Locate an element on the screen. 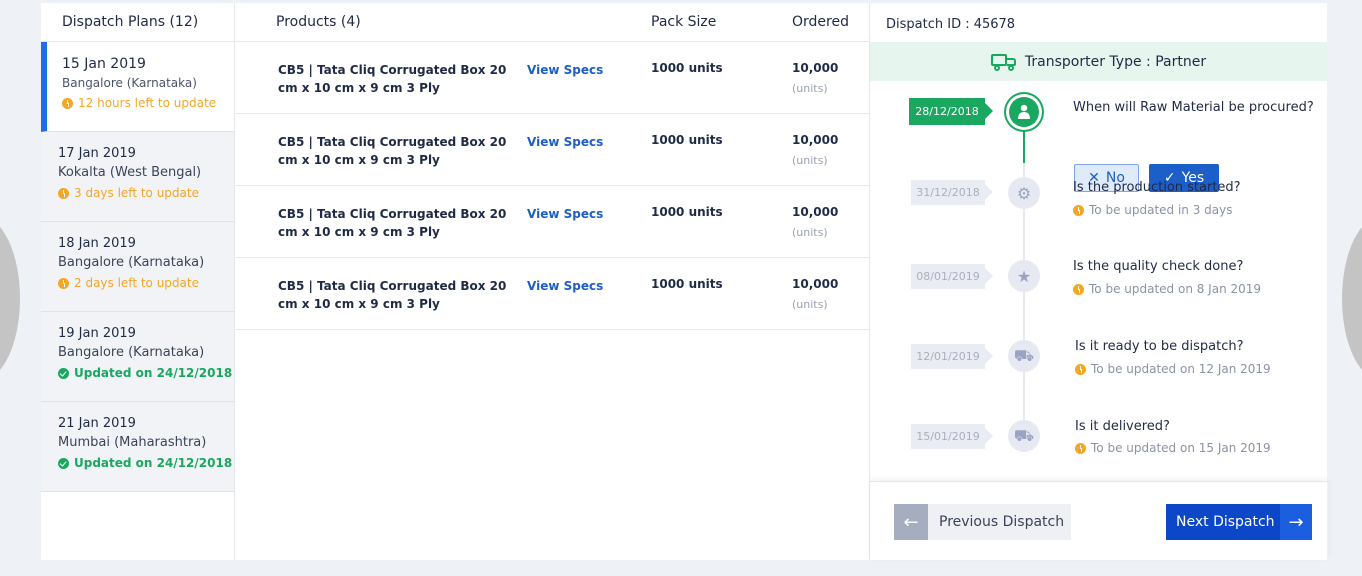 This screenshot has height=576, width=1362. star-icon: ★ is located at coordinates (1024, 276).